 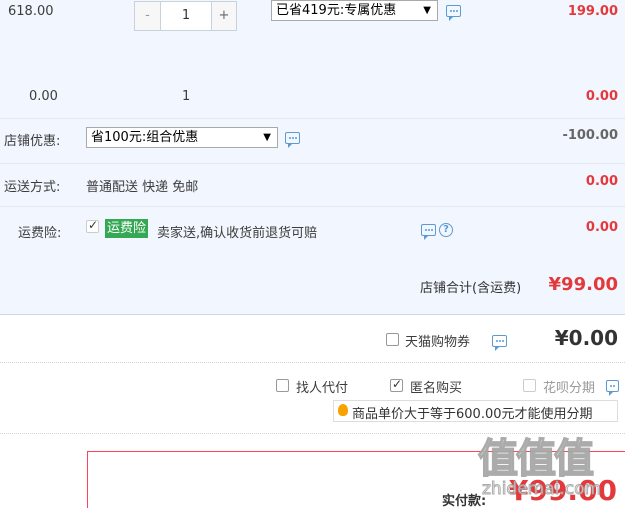 What do you see at coordinates (148, 16) in the screenshot?
I see `qty-minus-button: -` at bounding box center [148, 16].